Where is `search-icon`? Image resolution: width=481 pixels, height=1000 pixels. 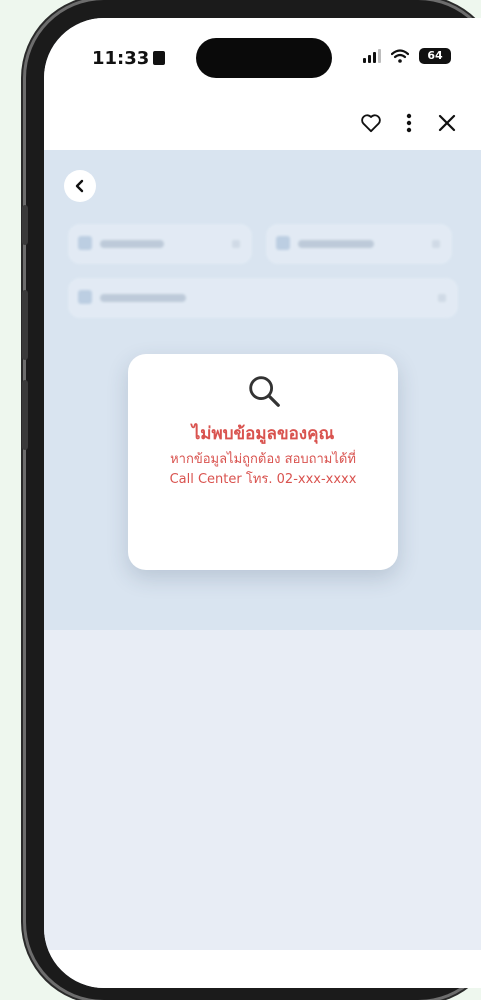
search-icon is located at coordinates (264, 391).